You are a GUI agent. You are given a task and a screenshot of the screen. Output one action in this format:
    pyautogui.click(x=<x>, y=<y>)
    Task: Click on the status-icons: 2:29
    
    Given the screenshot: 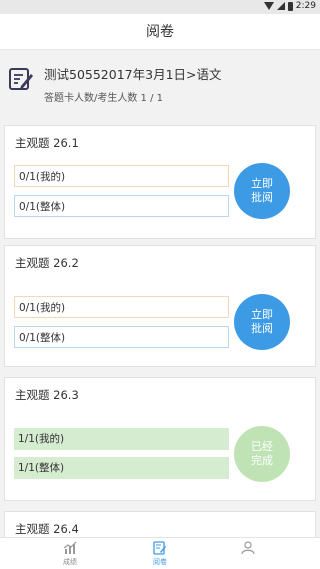 What is the action you would take?
    pyautogui.click(x=289, y=6)
    